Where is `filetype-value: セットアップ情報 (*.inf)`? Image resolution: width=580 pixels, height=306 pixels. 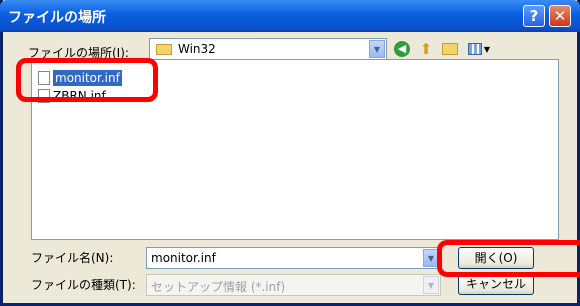 filetype-value: セットアップ情報 (*.inf) is located at coordinates (218, 287).